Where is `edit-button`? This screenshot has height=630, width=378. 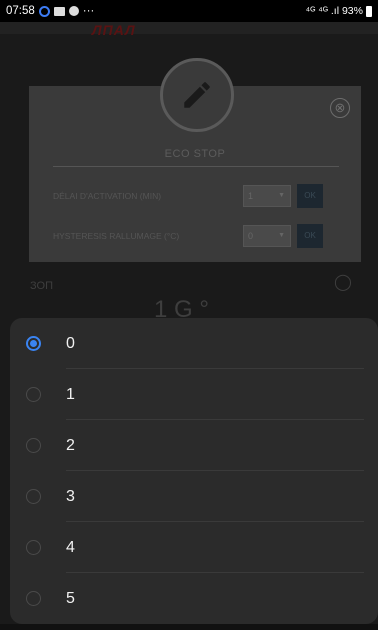 edit-button is located at coordinates (197, 95).